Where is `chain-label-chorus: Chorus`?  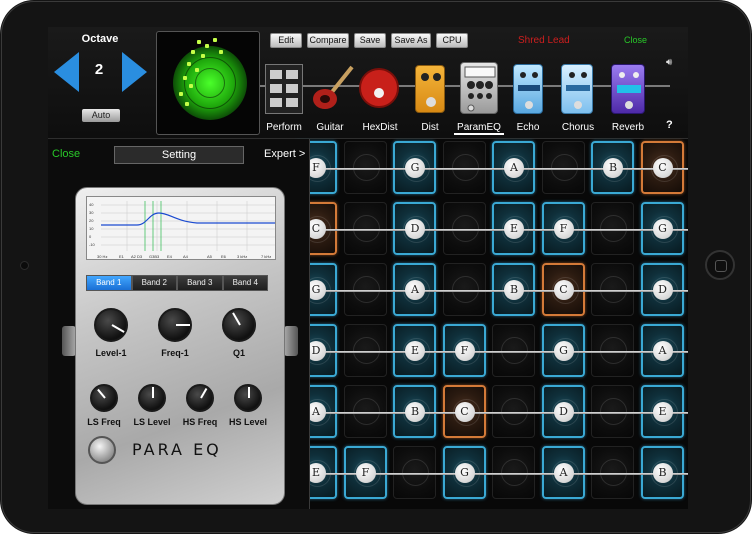
chain-label-chorus: Chorus is located at coordinates (578, 127).